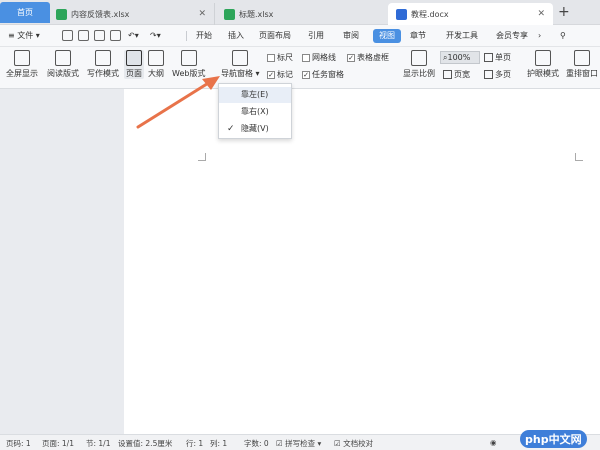 This screenshot has width=600, height=450. Describe the element at coordinates (493, 442) in the screenshot. I see `eye-icon: ◉` at that location.